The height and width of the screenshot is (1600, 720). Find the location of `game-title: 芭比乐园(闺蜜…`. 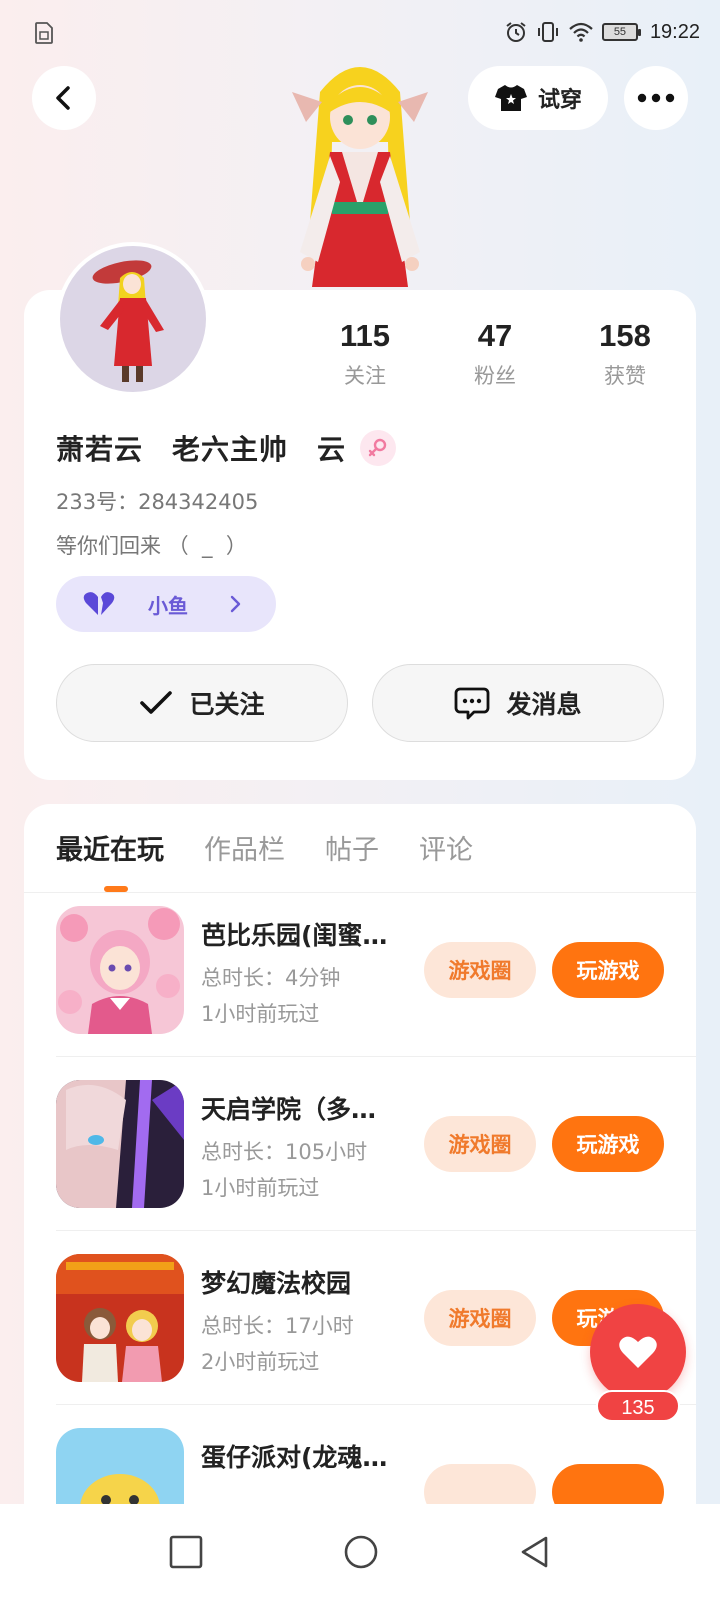

game-title: 芭比乐园(闺蜜… is located at coordinates (294, 935).